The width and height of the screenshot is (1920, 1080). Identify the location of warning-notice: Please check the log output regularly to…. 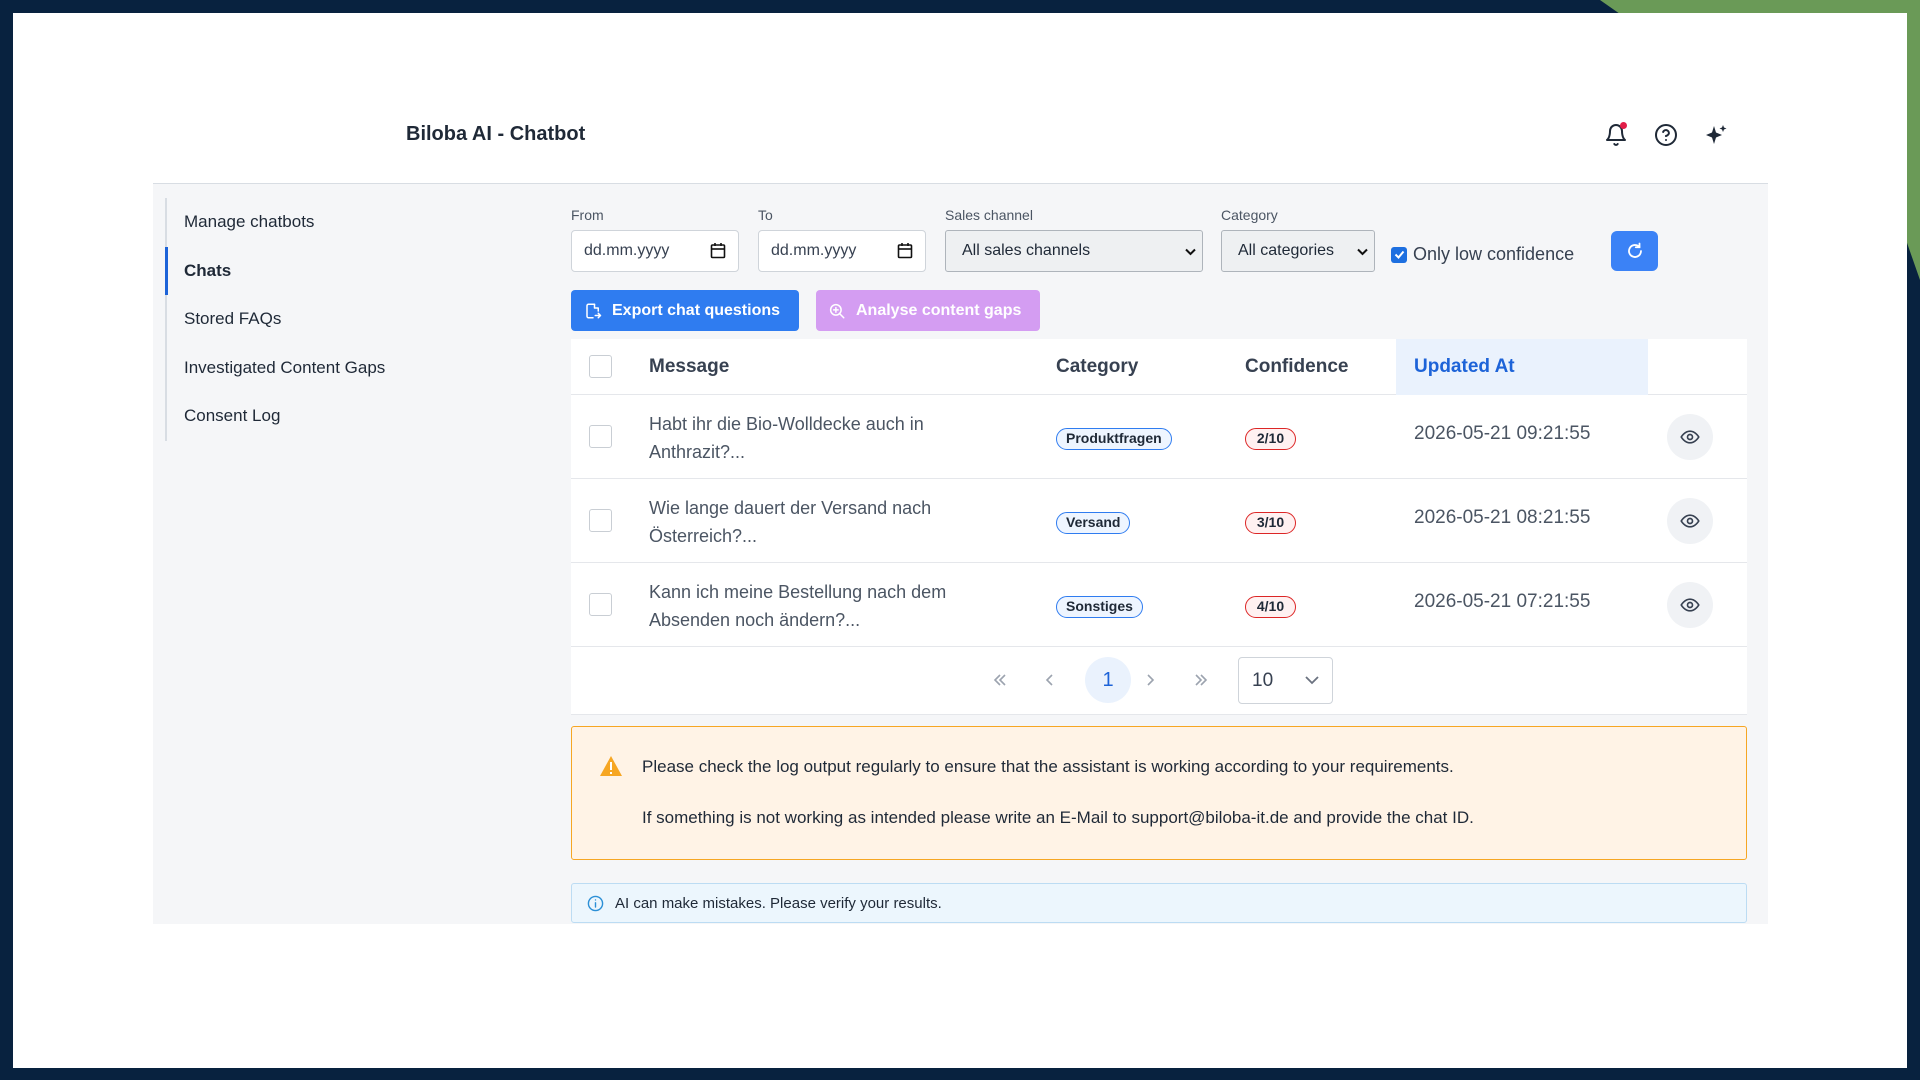
(1159, 793).